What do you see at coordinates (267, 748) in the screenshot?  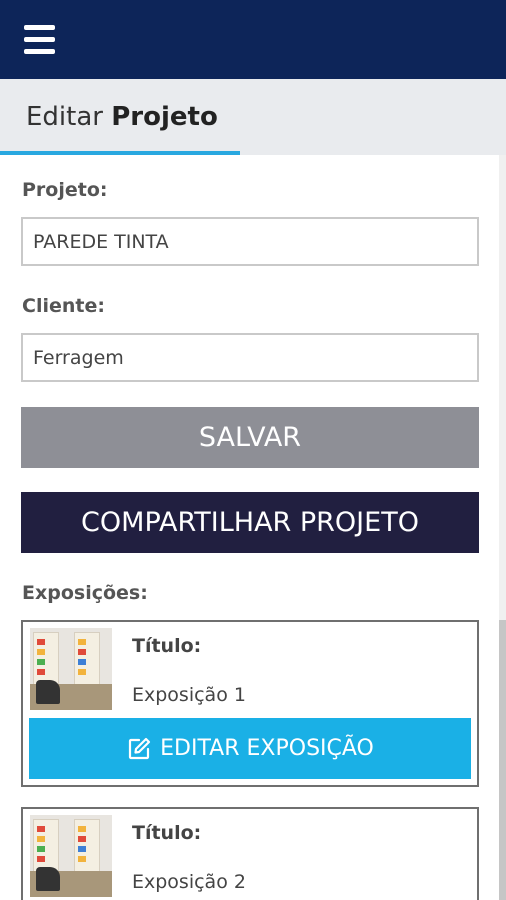 I see `edit-exposition-label: EDITAR EXPOSIÇÃO` at bounding box center [267, 748].